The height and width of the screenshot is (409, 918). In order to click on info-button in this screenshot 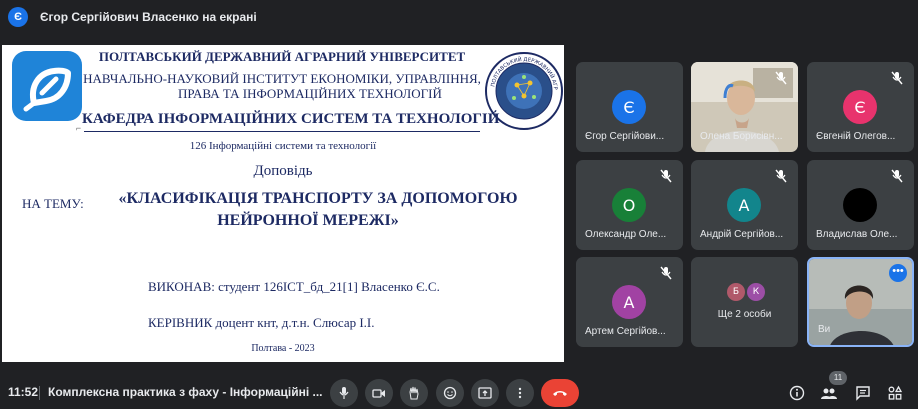, I will do `click(797, 393)`.